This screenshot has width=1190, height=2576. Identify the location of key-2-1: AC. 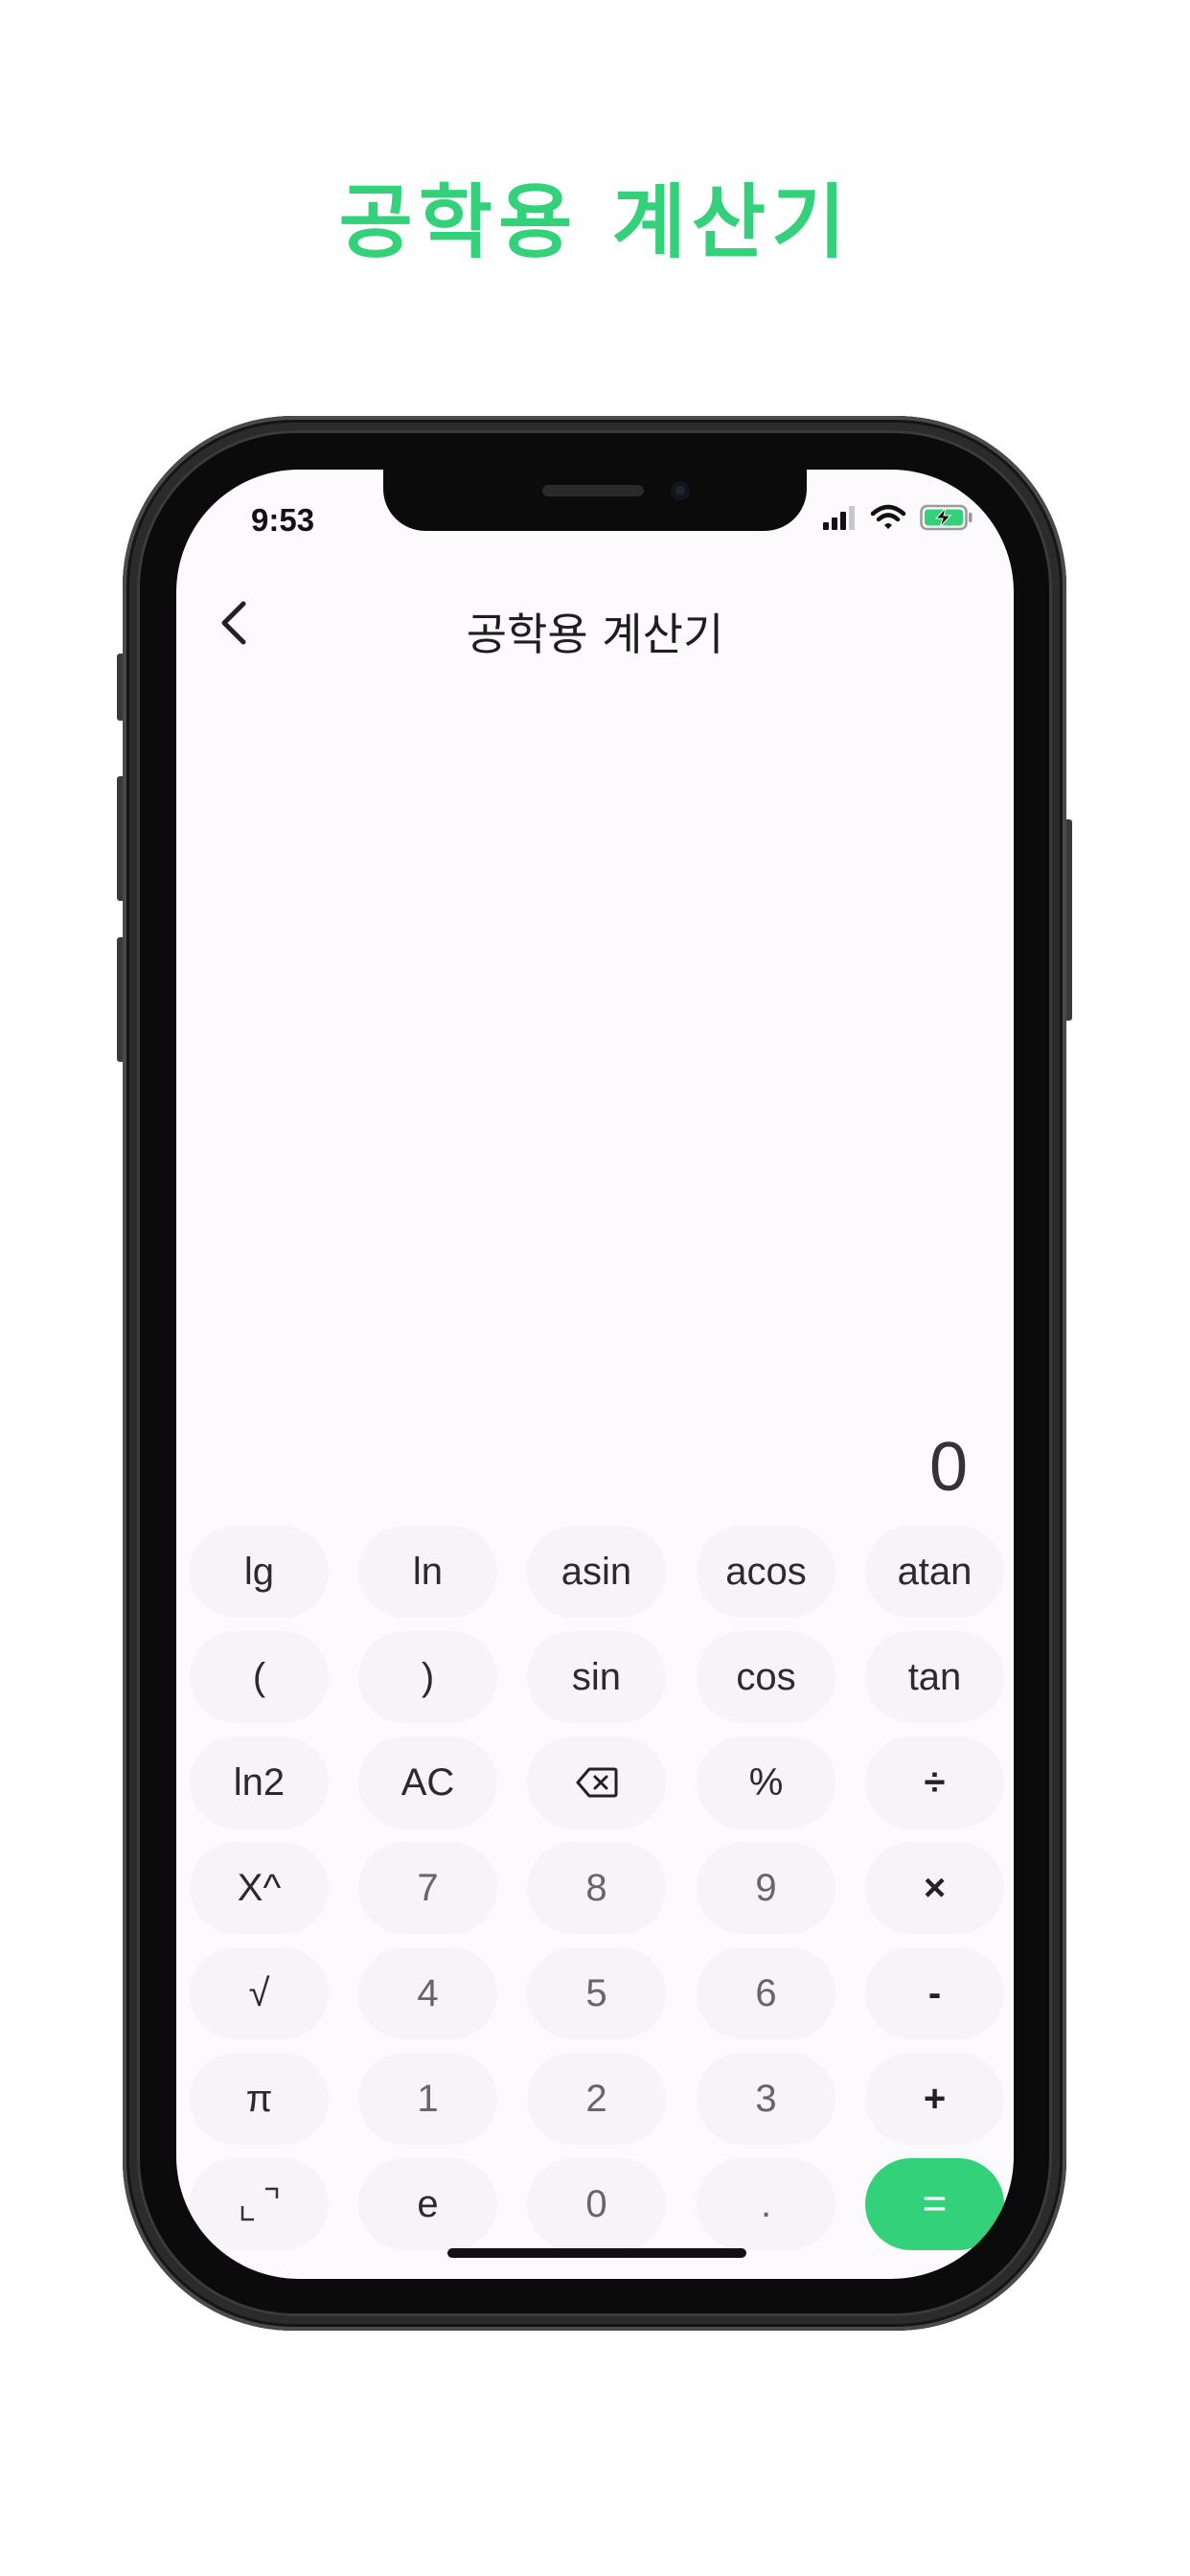
(428, 1782).